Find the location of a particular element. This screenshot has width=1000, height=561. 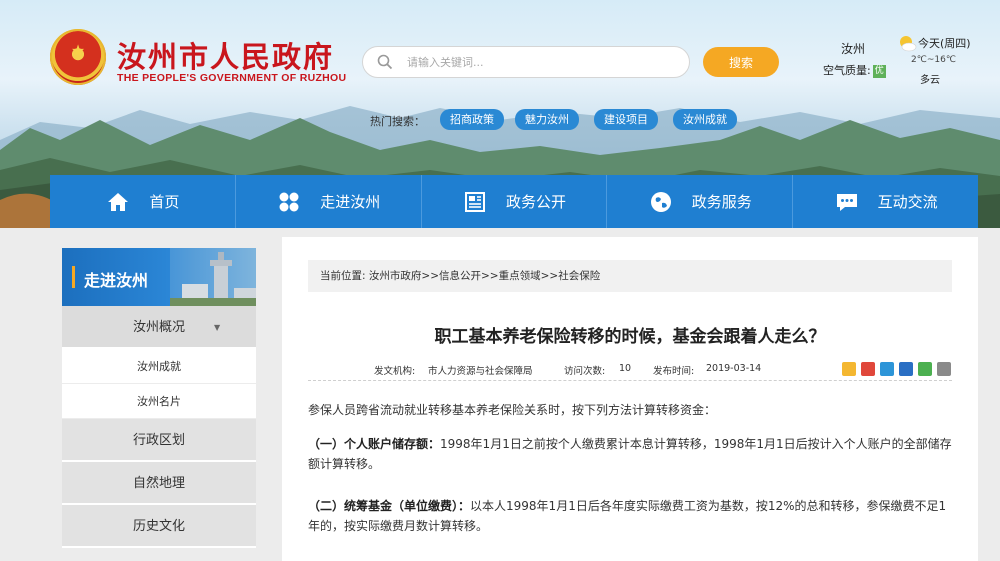

date-value: 2019-03-14 is located at coordinates (734, 368).